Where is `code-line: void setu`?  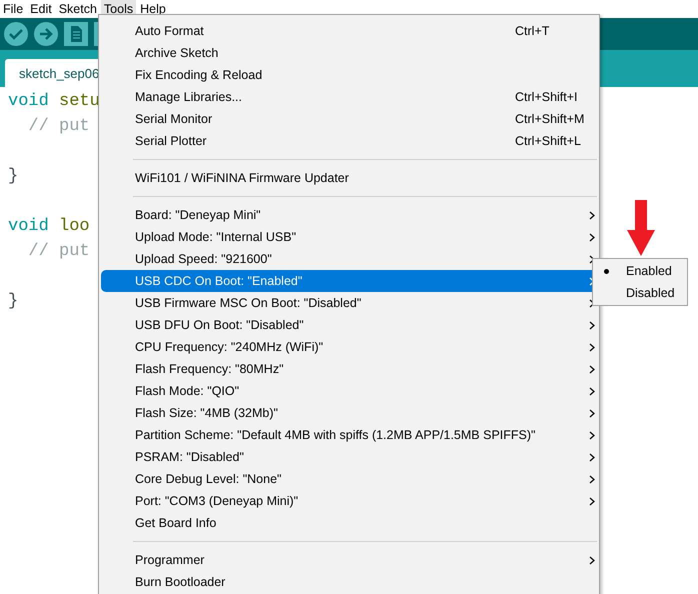 code-line: void setu is located at coordinates (54, 102).